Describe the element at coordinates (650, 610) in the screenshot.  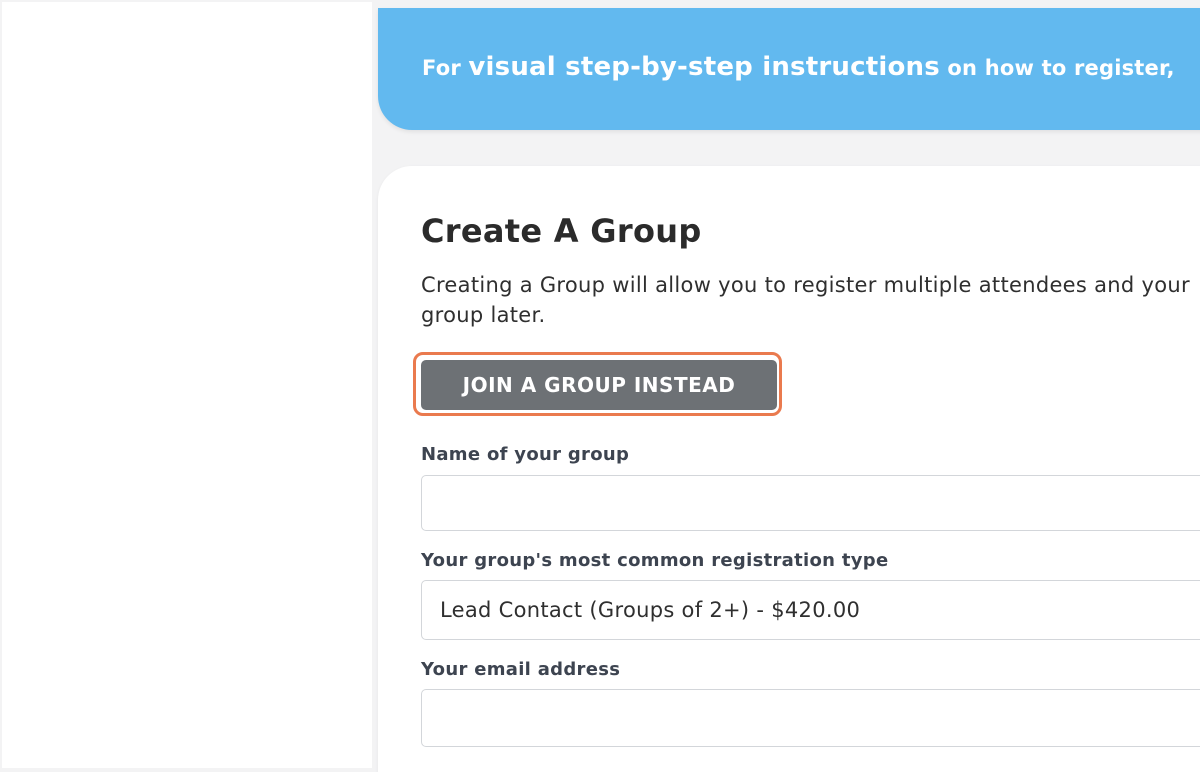
I see `registration-type-value: Lead Contact (Groups of 2+) - $420.00` at that location.